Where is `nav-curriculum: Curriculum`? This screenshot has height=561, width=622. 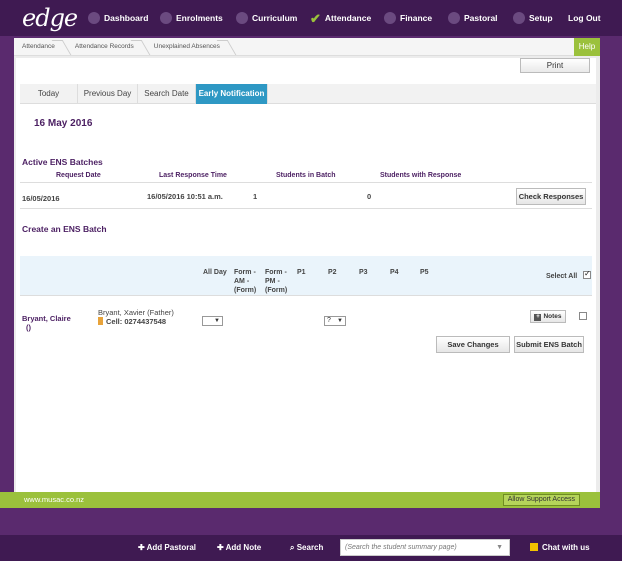
nav-curriculum: Curriculum is located at coordinates (266, 18).